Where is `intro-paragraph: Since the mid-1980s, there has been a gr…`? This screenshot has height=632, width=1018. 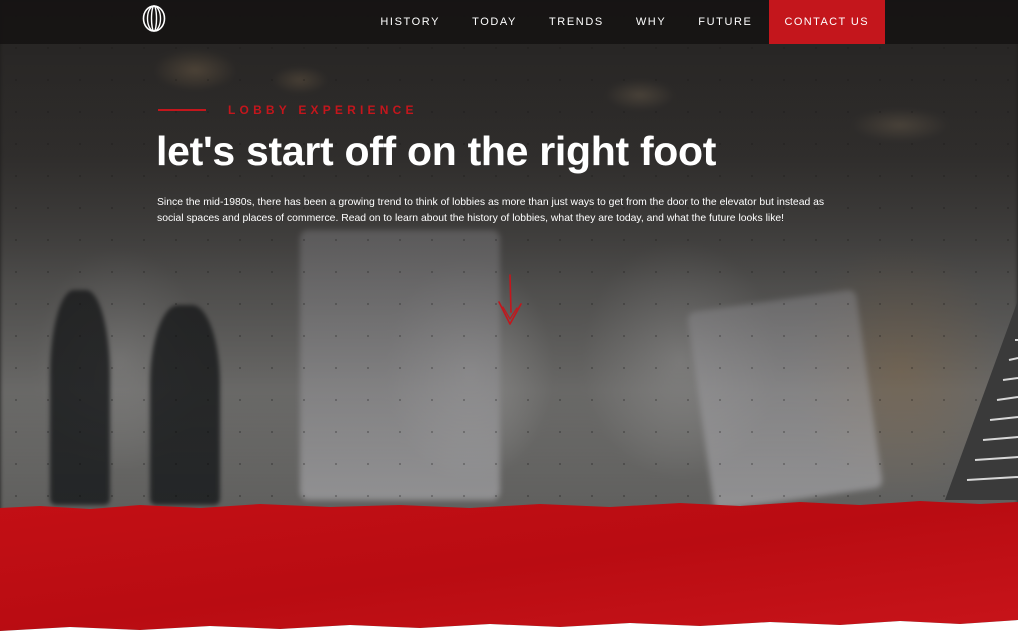 intro-paragraph: Since the mid-1980s, there has been a gr… is located at coordinates (507, 211).